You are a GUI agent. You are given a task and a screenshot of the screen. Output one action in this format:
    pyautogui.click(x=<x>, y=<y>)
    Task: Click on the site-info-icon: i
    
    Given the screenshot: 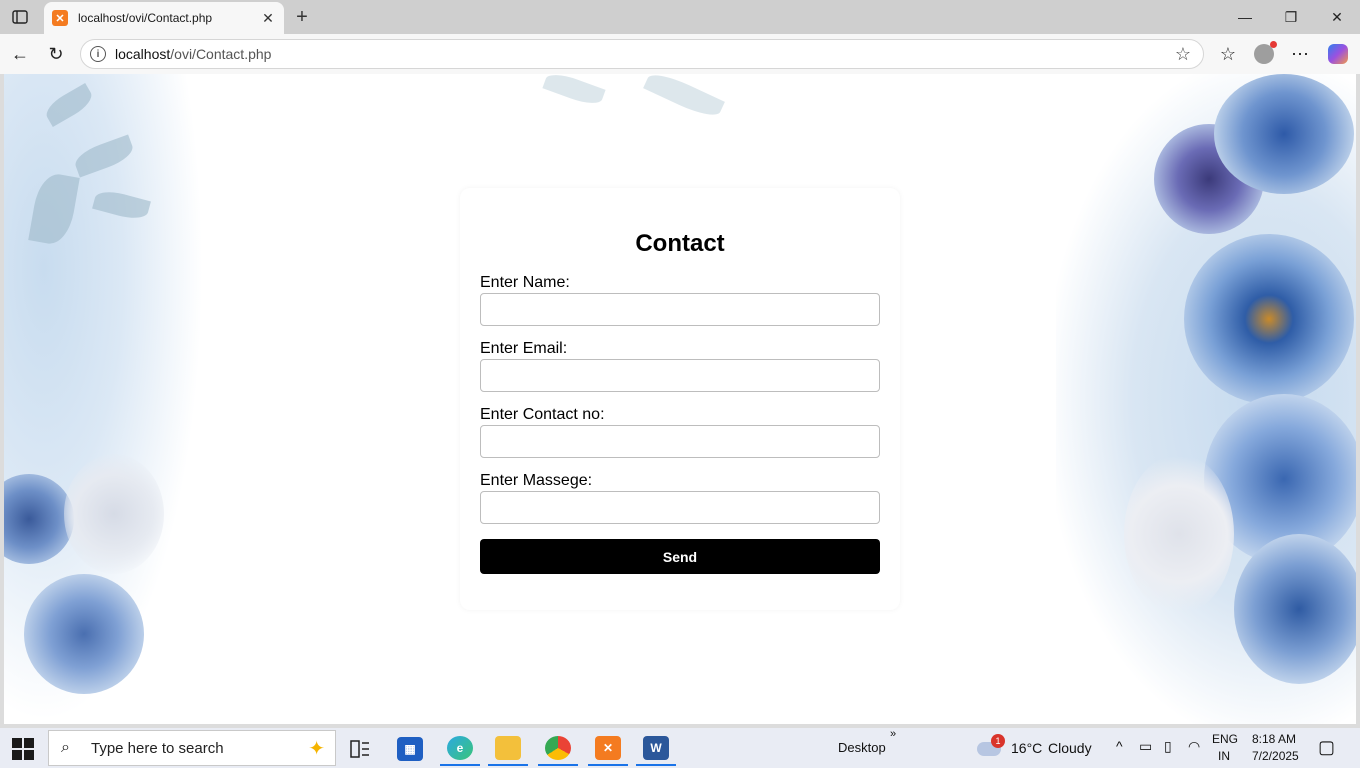 What is the action you would take?
    pyautogui.click(x=98, y=54)
    